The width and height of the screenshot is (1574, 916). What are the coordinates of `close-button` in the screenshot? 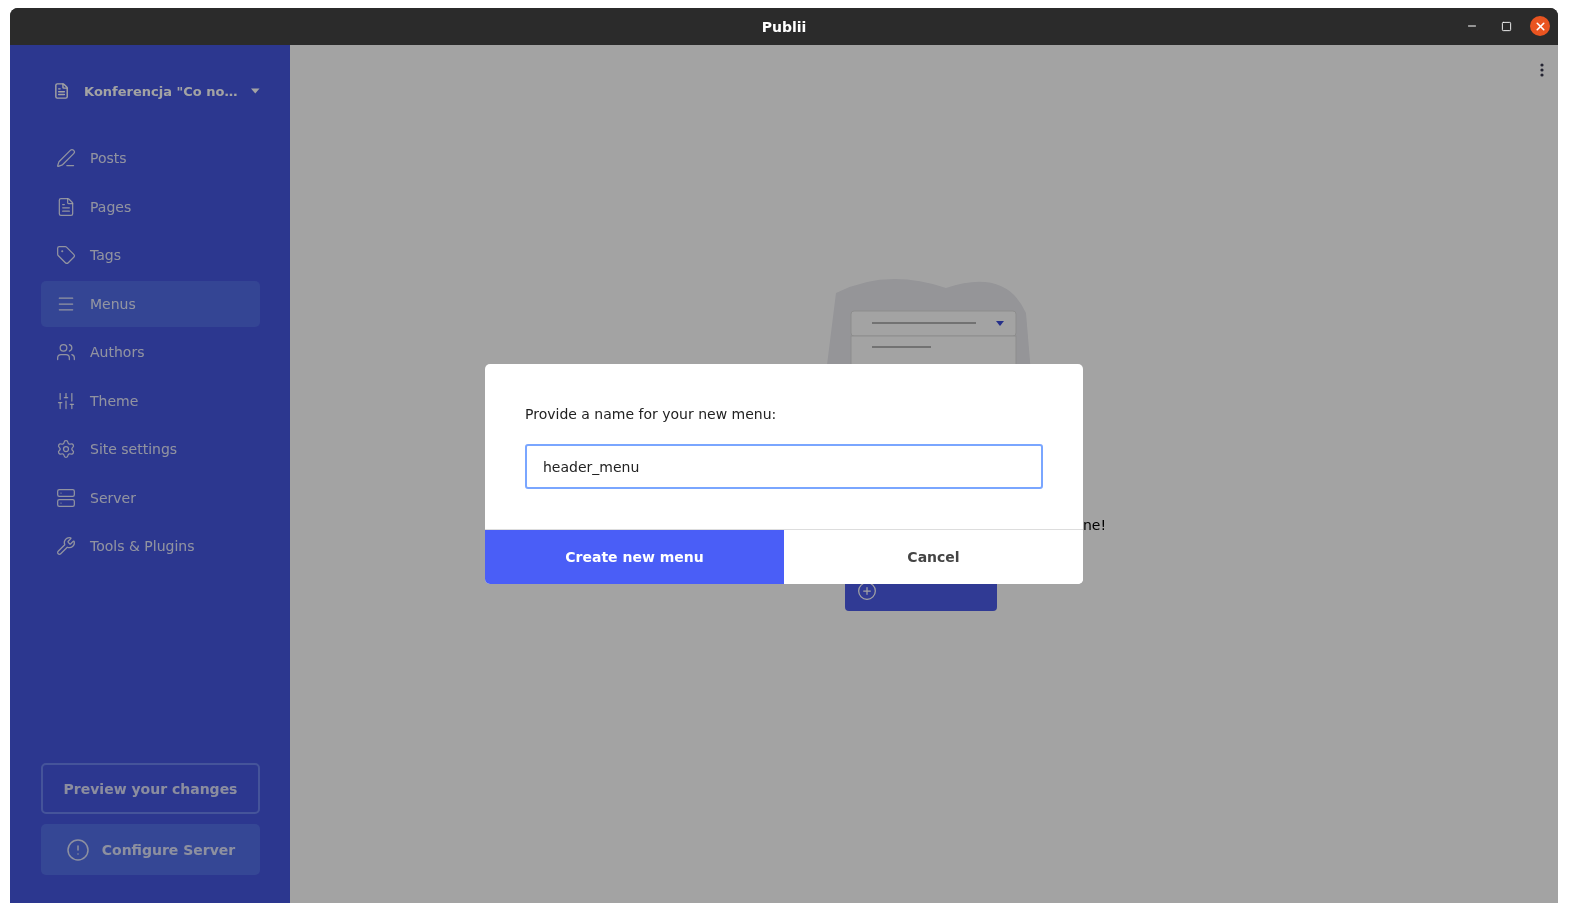 It's located at (1540, 26).